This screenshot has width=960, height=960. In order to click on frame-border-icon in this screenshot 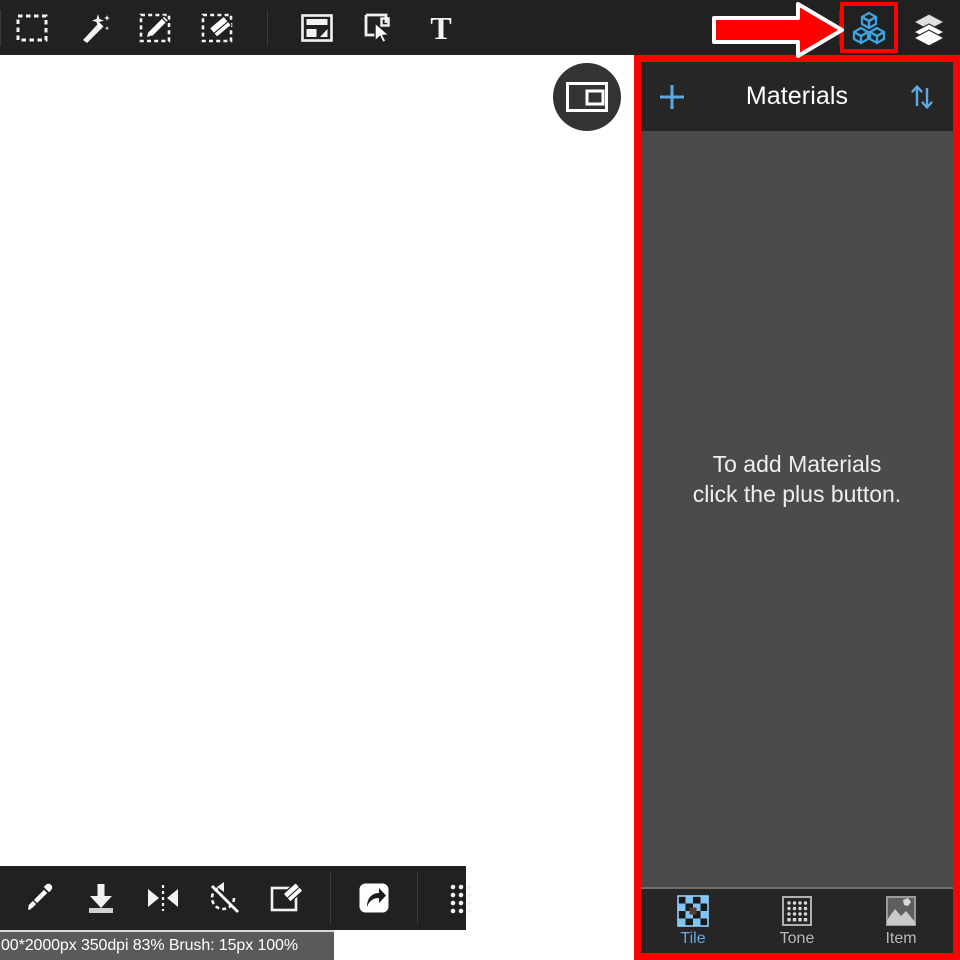, I will do `click(317, 28)`.